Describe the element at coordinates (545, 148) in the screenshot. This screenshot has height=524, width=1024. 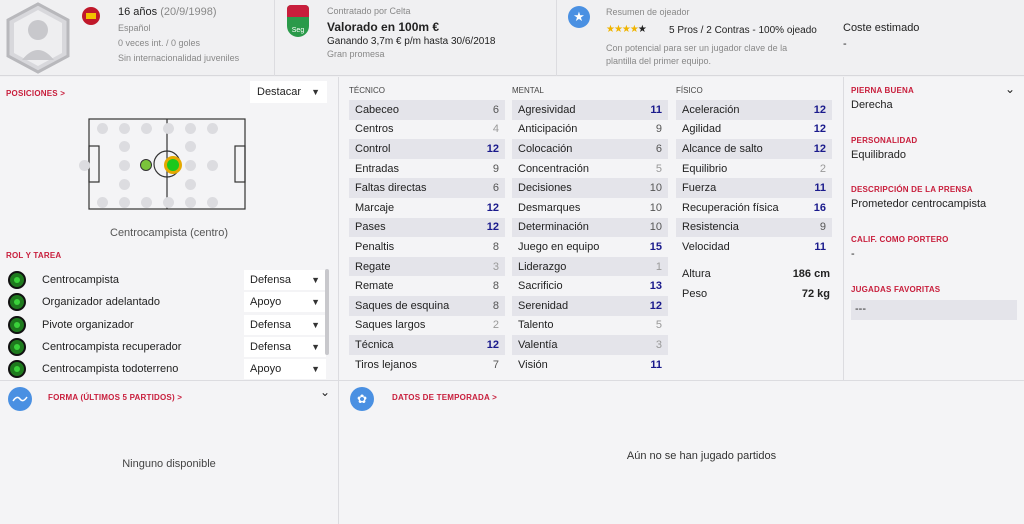
I see `attribute-name: Colocación` at that location.